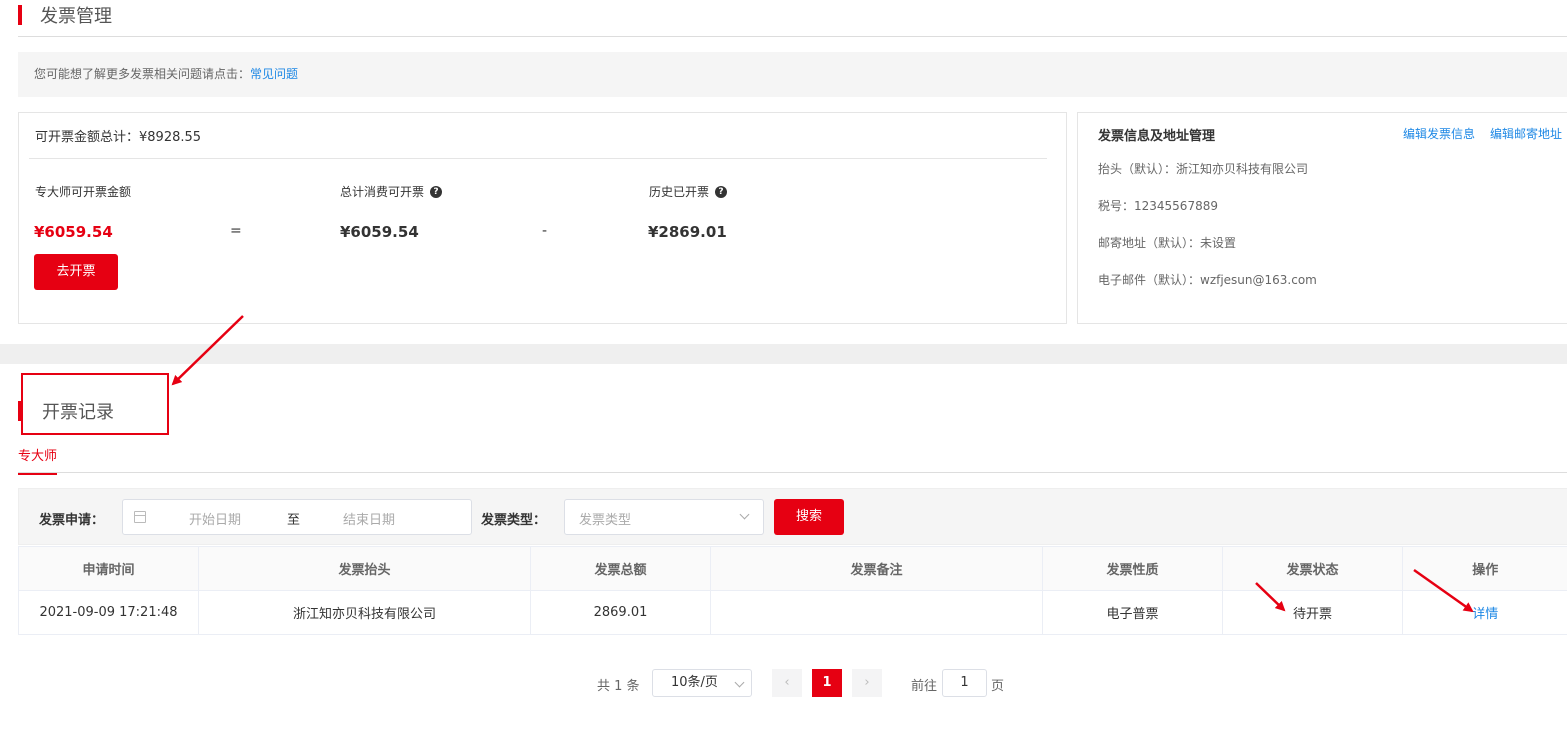 The image size is (1567, 734). I want to click on column-header: 发票抬头, so click(364, 568).